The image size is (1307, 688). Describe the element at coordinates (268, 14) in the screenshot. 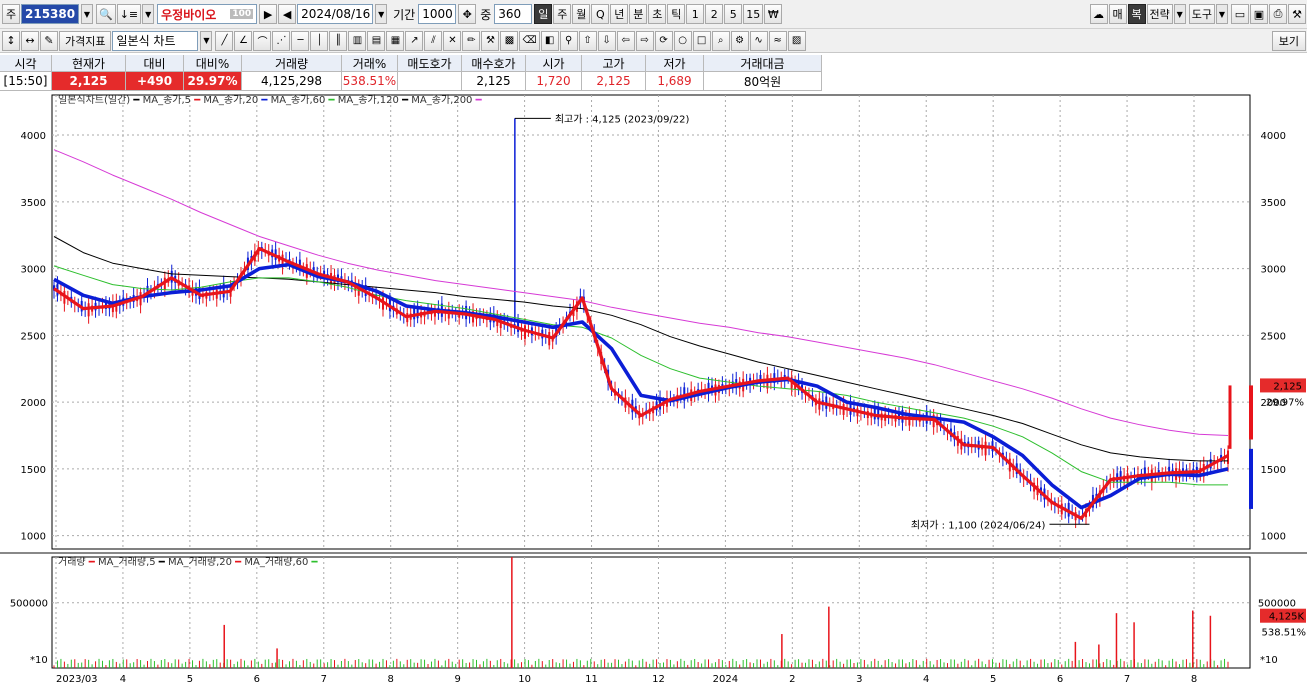

I see `next-arrow-icon: ▶` at that location.